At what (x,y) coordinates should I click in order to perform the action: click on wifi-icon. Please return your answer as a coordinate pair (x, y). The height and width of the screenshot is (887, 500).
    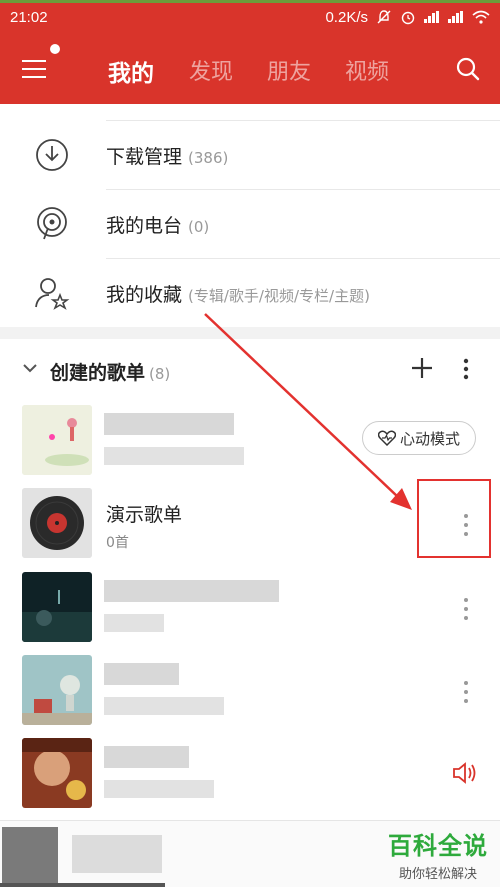
    Looking at the image, I should click on (481, 17).